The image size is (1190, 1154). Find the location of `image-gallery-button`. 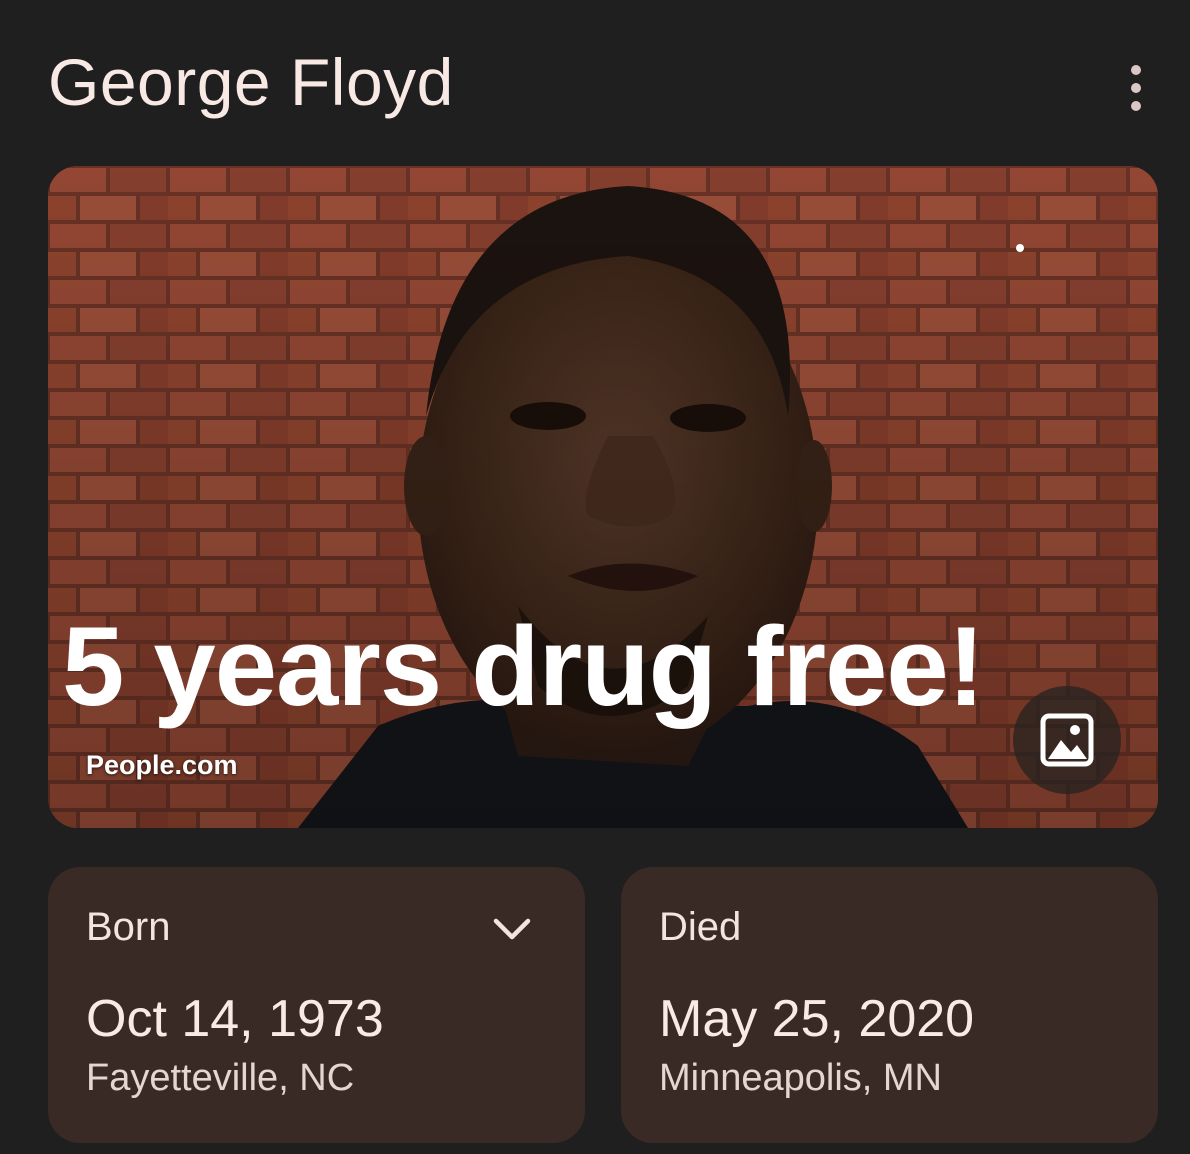

image-gallery-button is located at coordinates (1067, 740).